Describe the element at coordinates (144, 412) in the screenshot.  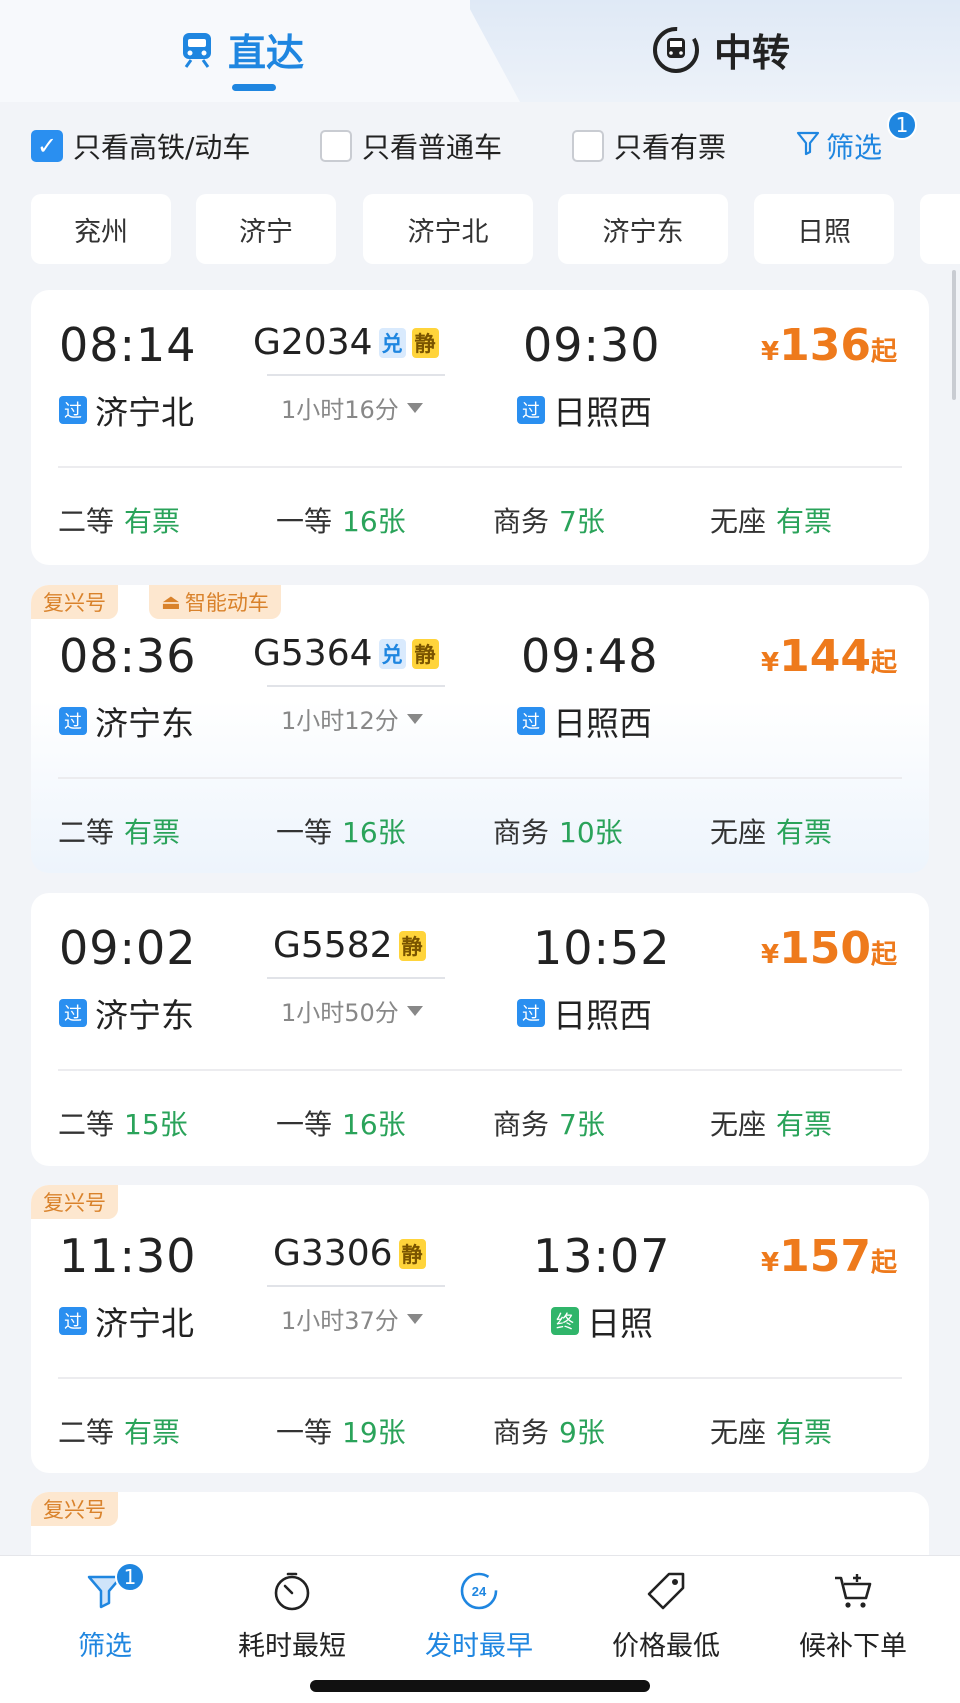
I see `departure-station-name: 济宁北` at that location.